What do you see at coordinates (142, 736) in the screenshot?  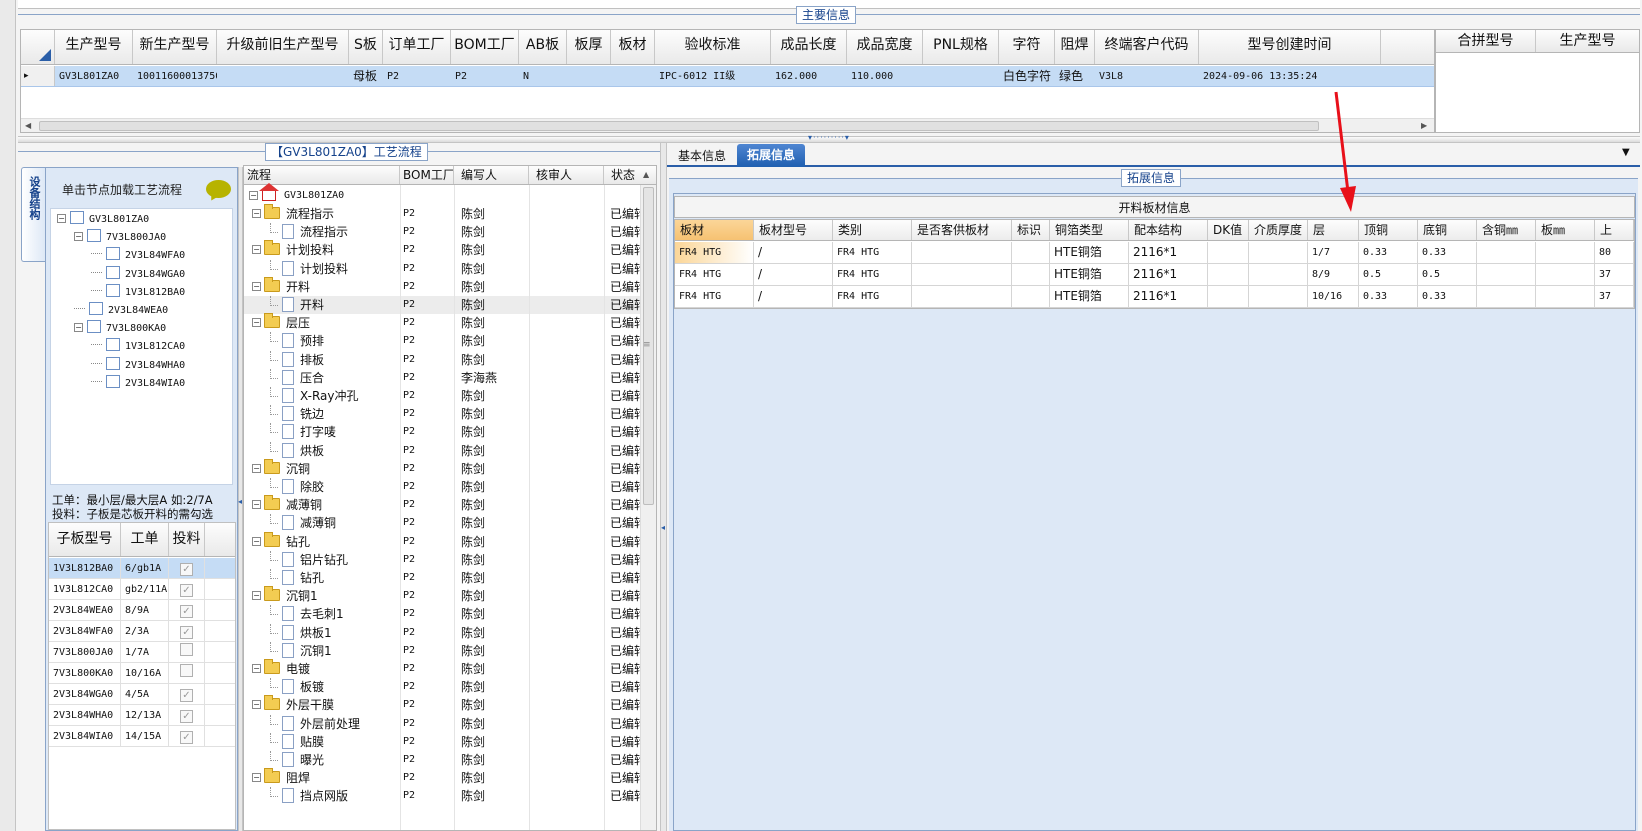 I see `subboard-row: 2V3L84WIA0 14/15A ✓` at bounding box center [142, 736].